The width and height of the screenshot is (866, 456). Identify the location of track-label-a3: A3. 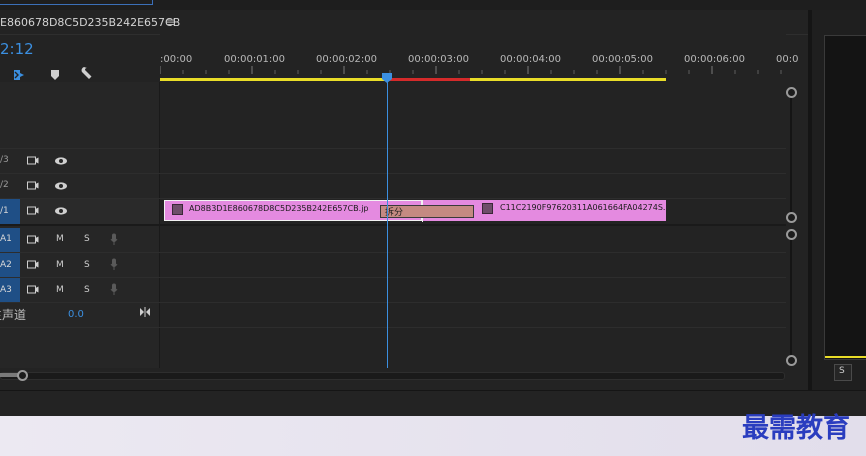
(6, 290).